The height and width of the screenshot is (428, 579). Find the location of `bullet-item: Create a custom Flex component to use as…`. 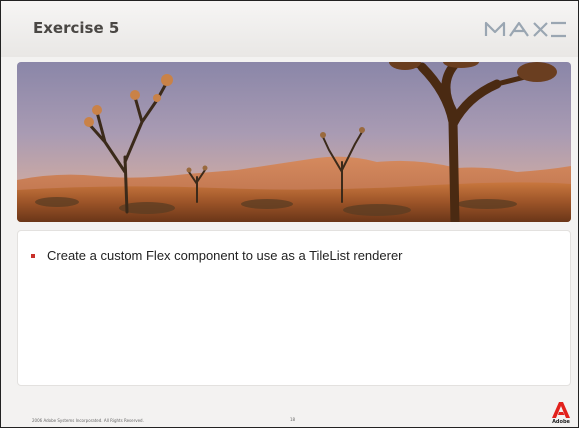

bullet-item: Create a custom Flex component to use as… is located at coordinates (217, 255).